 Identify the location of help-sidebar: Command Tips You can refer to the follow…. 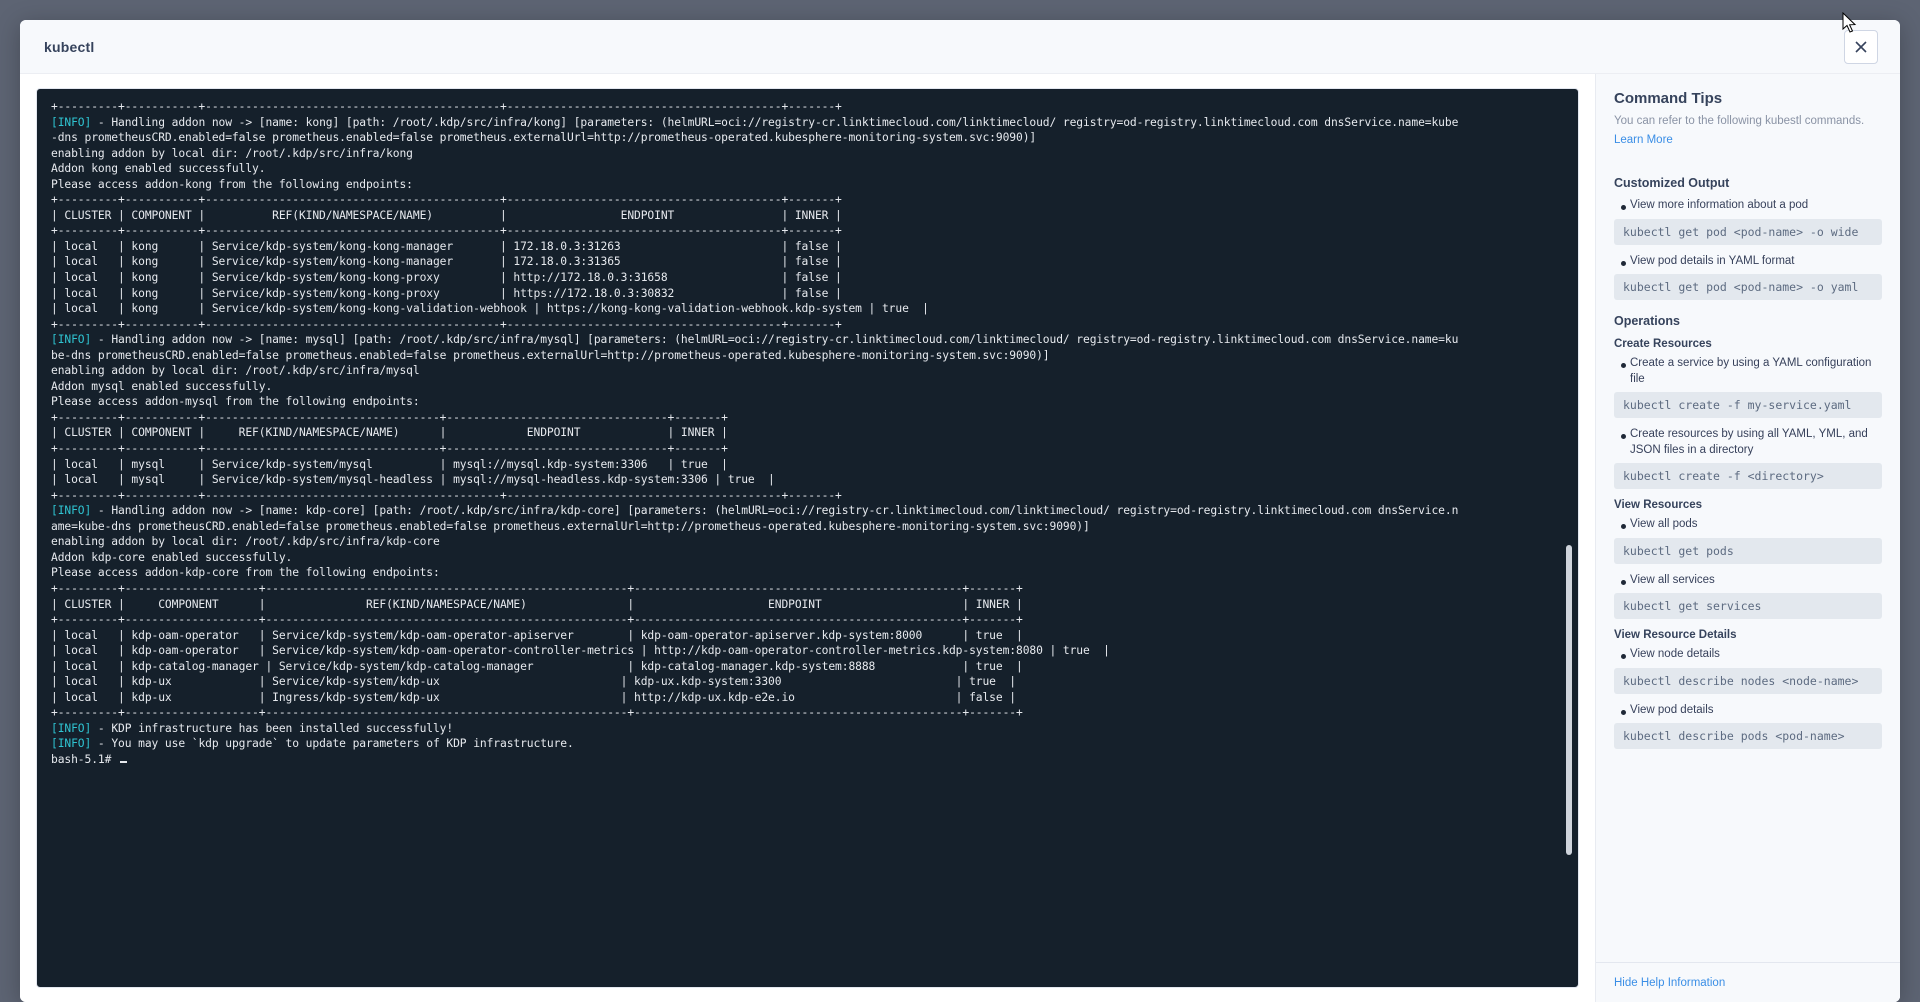
(1747, 538).